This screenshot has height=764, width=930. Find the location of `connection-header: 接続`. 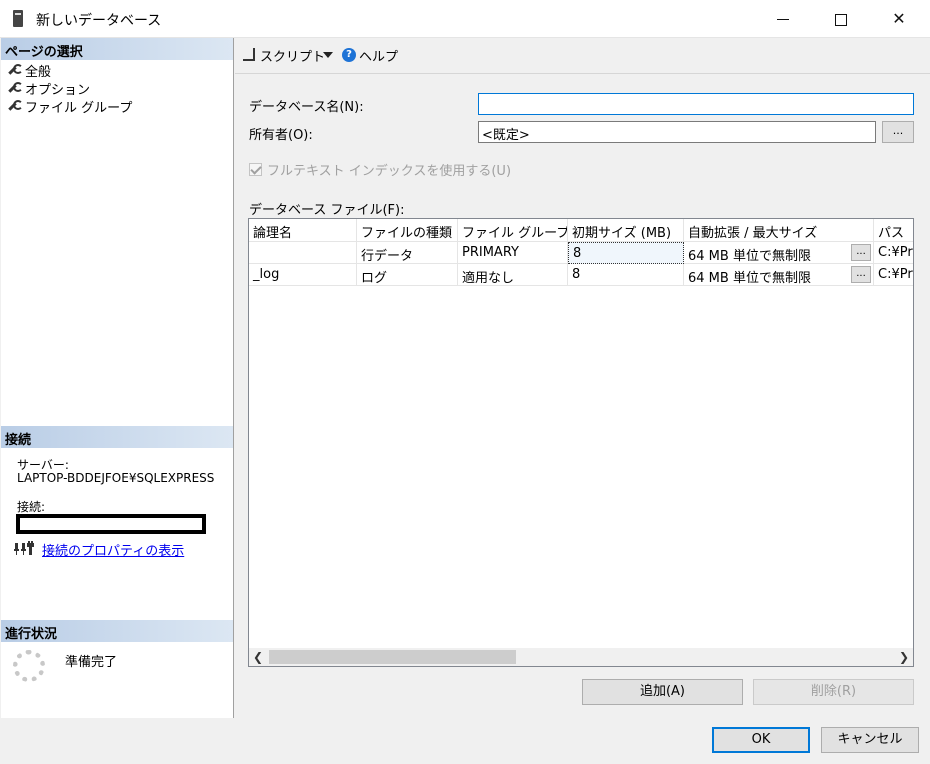

connection-header: 接続 is located at coordinates (117, 437).